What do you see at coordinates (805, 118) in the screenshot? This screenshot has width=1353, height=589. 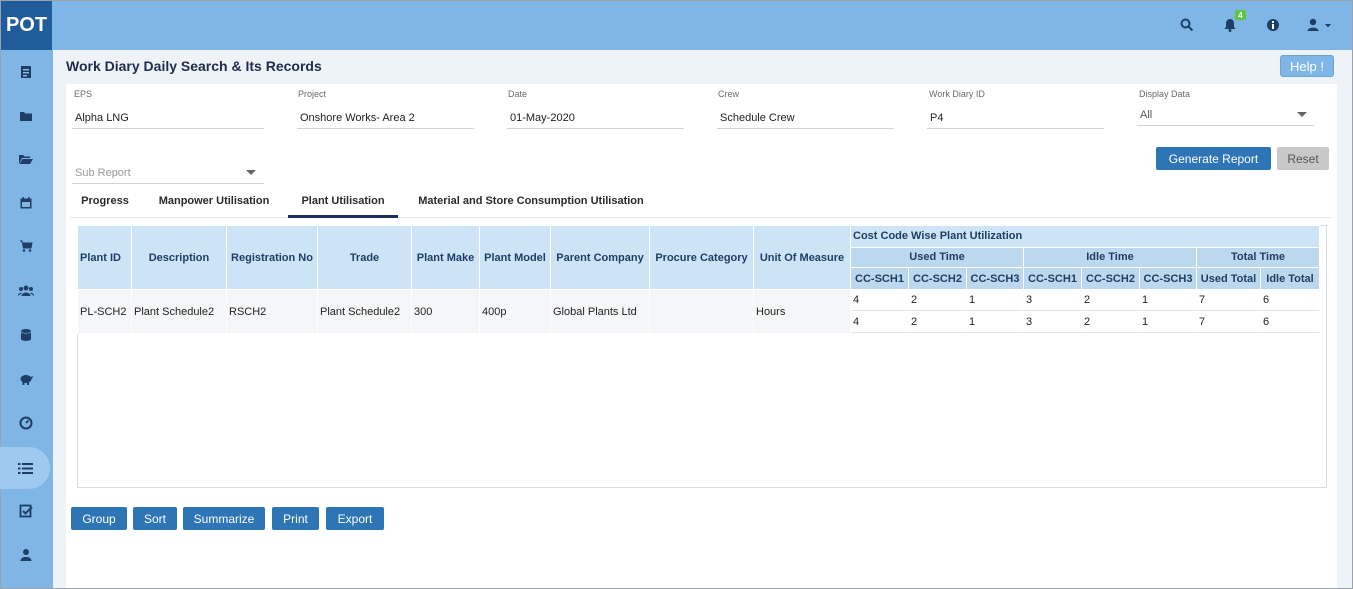 I see `crew-field: Schedule Crew` at bounding box center [805, 118].